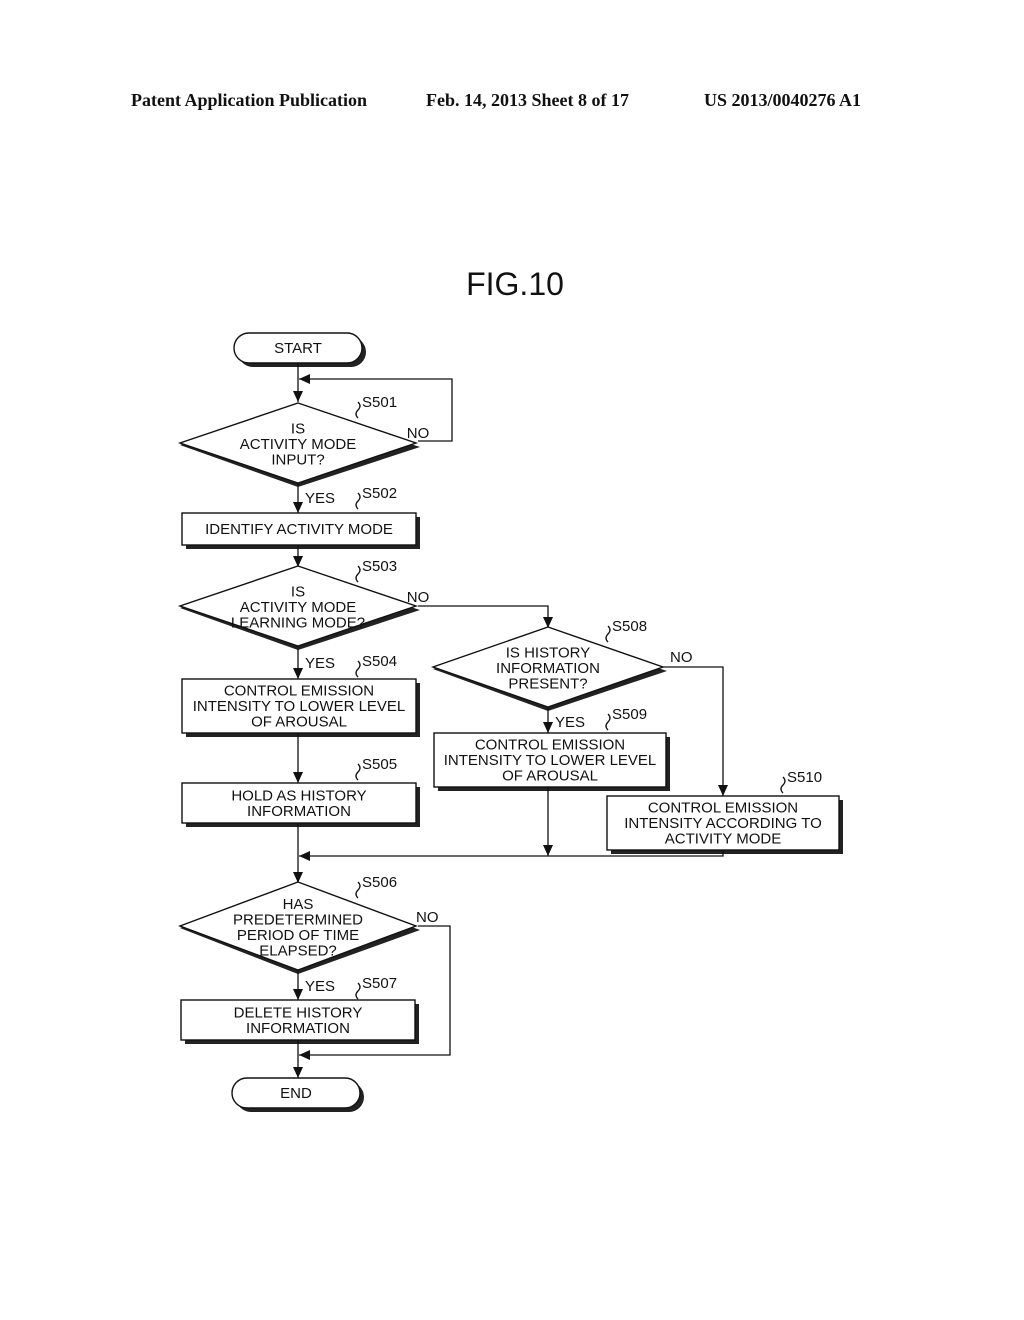 This screenshot has height=1320, width=1024. I want to click on step-label-s504: S504, so click(379, 661).